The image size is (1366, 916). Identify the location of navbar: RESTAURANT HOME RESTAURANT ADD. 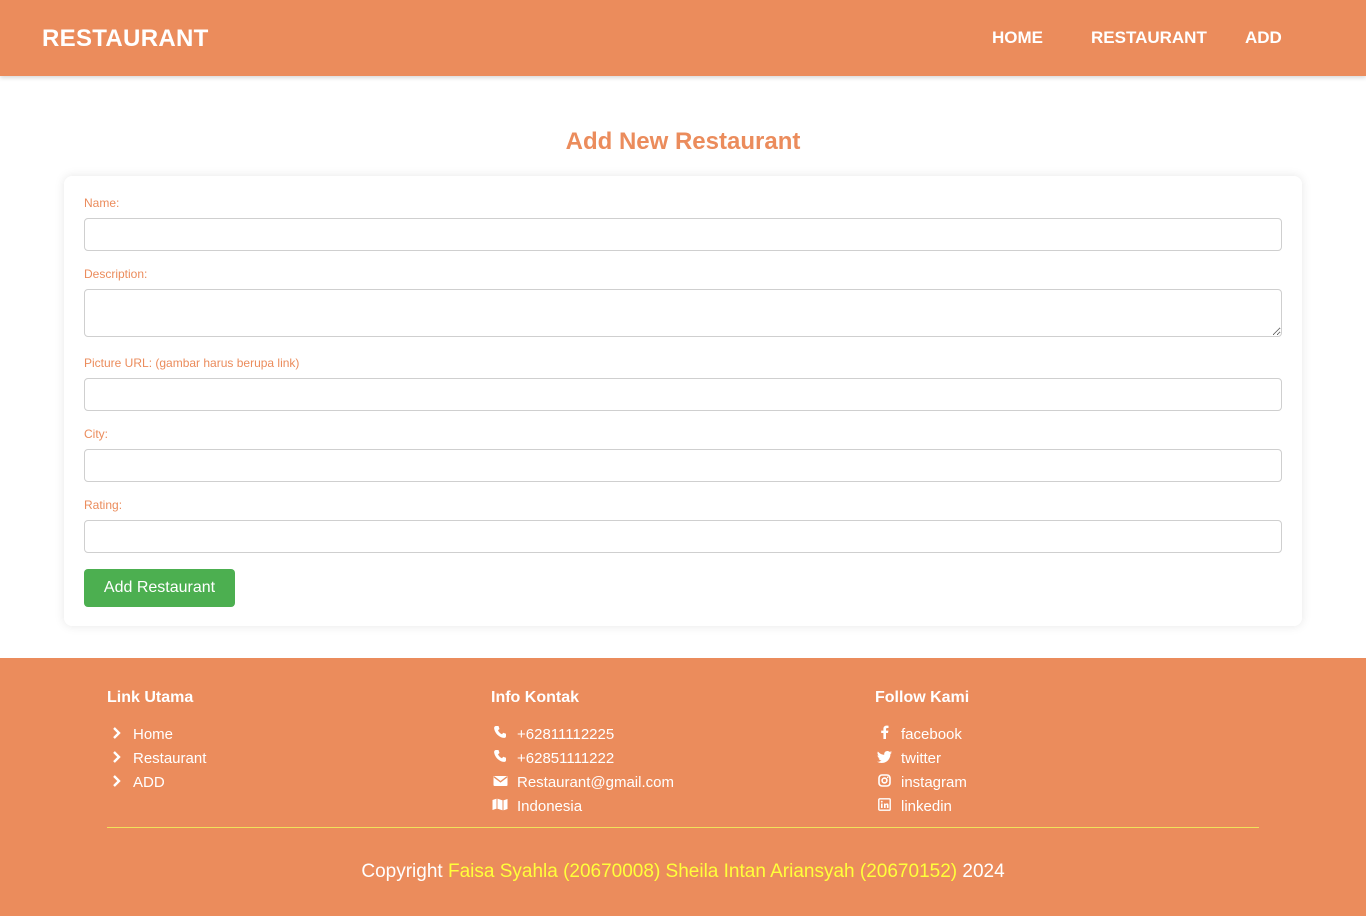
(683, 38).